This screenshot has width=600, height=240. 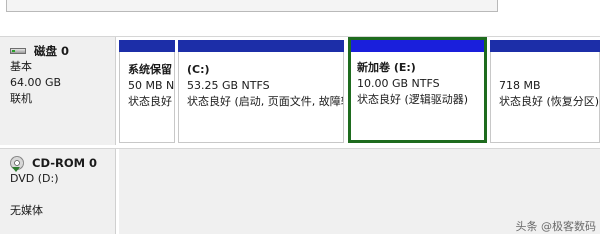 I want to click on partition-content: 新加卷 (E:) 10.00 GB NTFS 状态良好 (逻辑驱动器), so click(x=417, y=97).